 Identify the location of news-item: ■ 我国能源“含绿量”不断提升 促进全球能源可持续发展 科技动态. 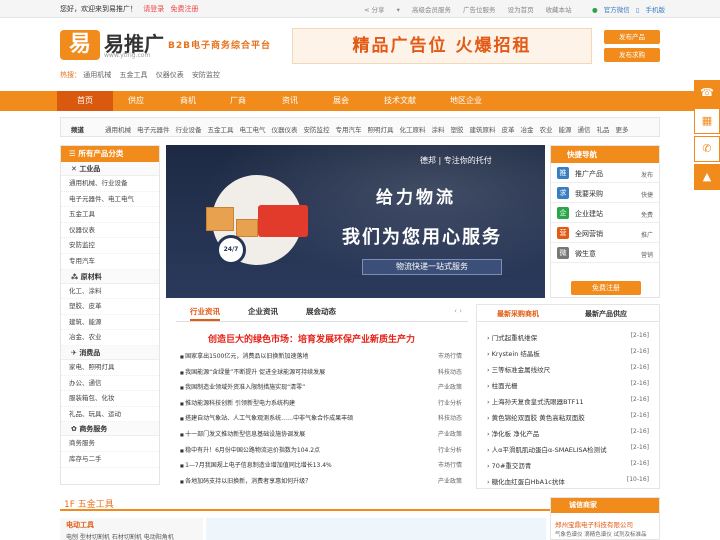
(321, 373).